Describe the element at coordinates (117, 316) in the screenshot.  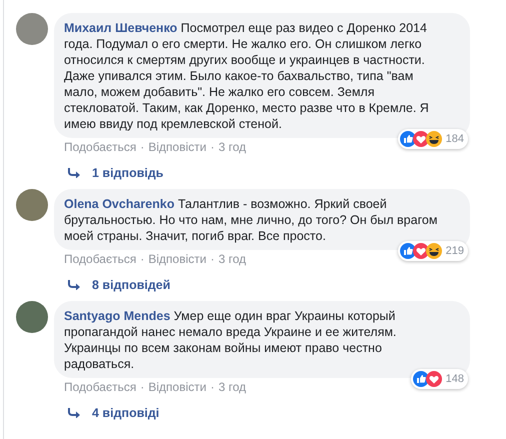
I see `author-name: Santyago Mendes` at that location.